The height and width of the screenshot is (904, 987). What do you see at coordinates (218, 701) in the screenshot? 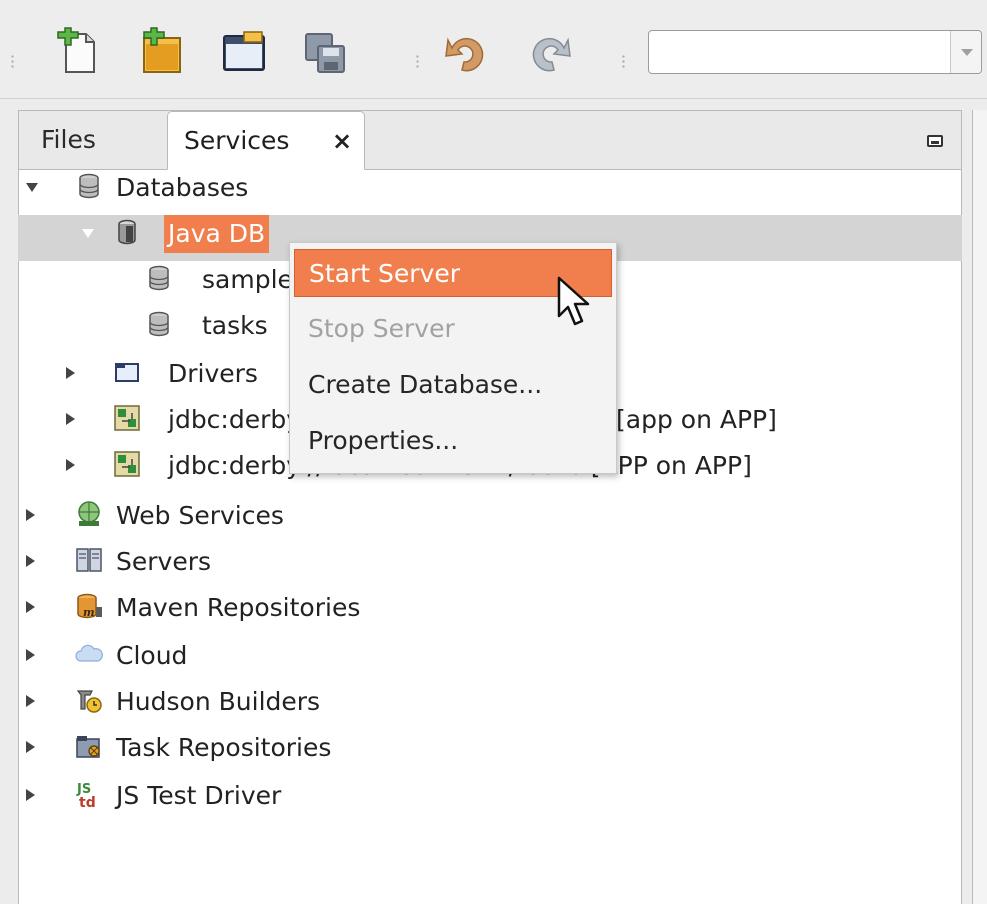
I see `tree-node-label: Hudson Builders` at bounding box center [218, 701].